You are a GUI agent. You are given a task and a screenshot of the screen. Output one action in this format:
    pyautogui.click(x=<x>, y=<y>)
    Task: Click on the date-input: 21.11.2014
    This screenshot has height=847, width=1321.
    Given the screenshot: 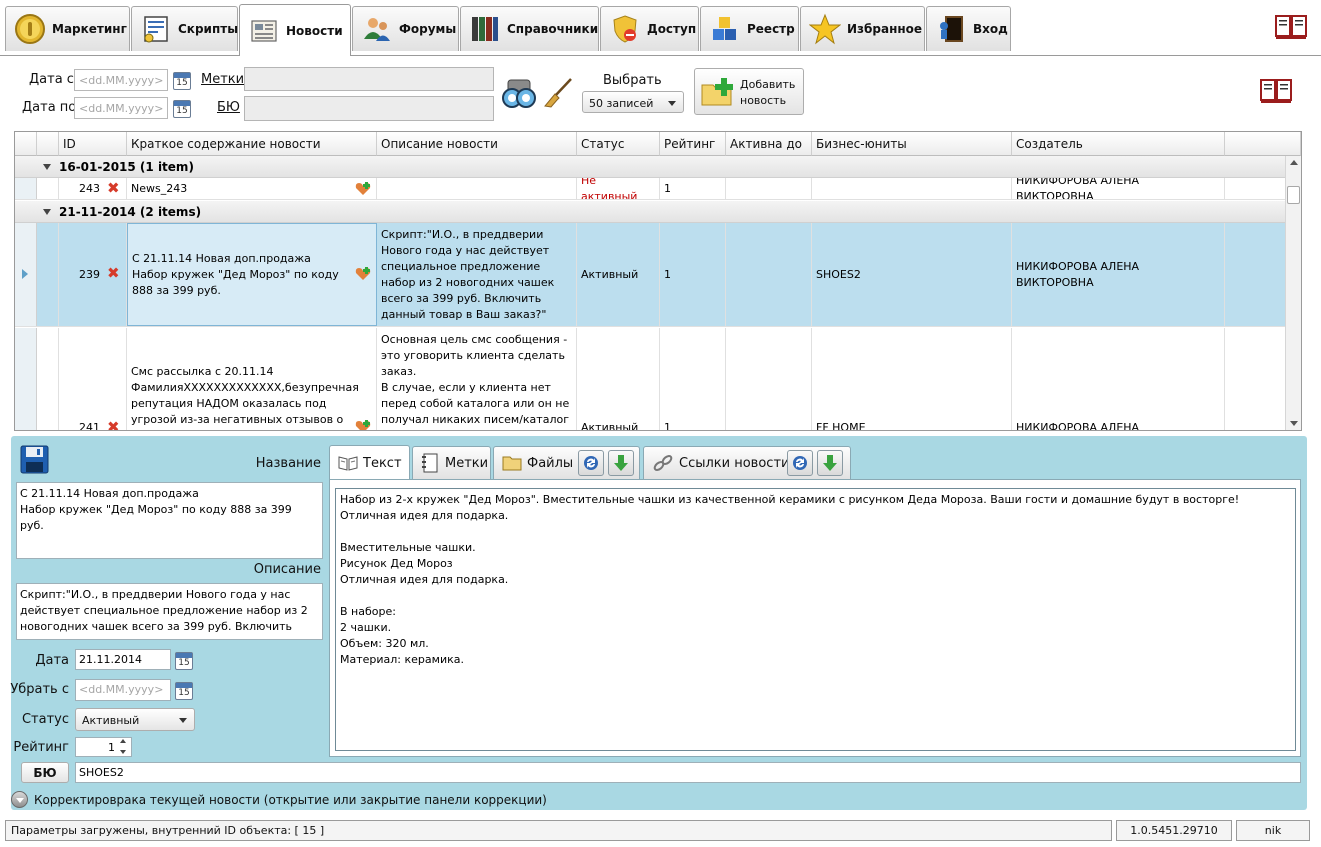 What is the action you would take?
    pyautogui.click(x=123, y=659)
    